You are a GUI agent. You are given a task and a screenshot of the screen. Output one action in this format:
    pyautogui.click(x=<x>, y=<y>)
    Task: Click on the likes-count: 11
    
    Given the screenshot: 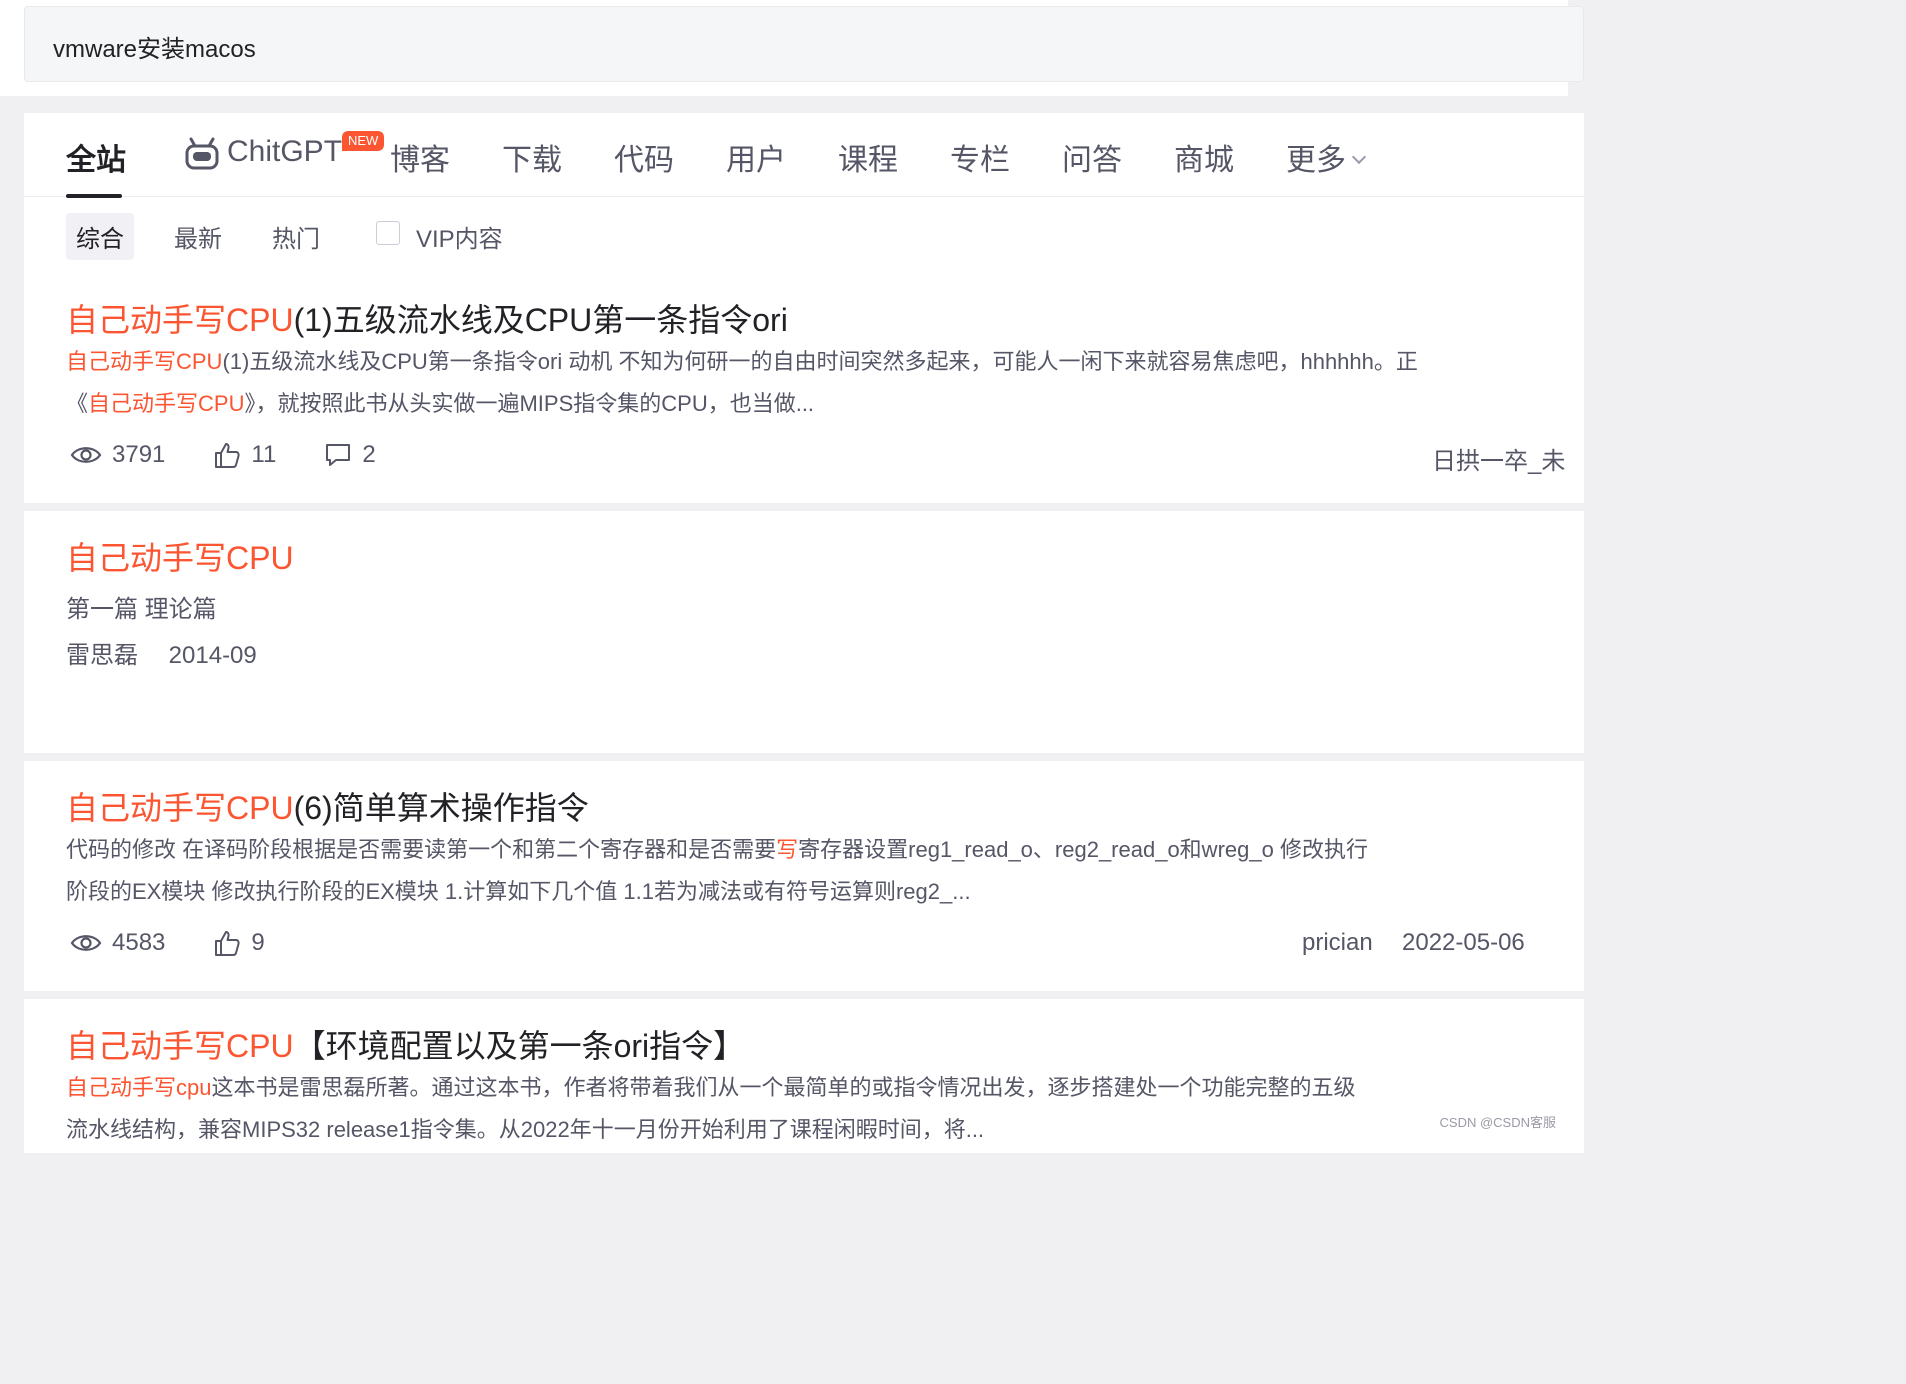 What is the action you would take?
    pyautogui.click(x=244, y=455)
    